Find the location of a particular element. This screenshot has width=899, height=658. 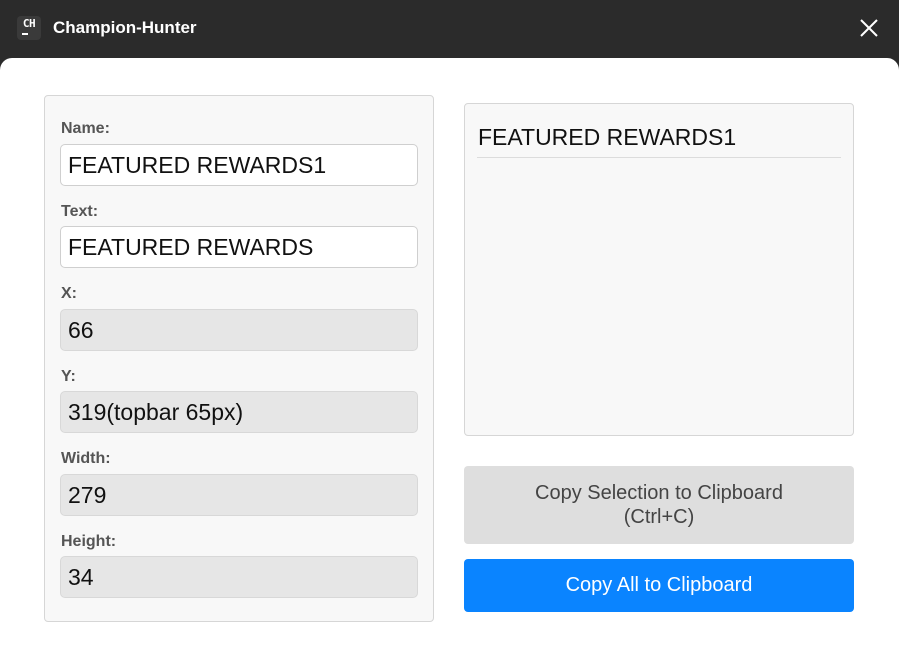

copy-selection-label: Copy Selection to Clipboard is located at coordinates (659, 493).